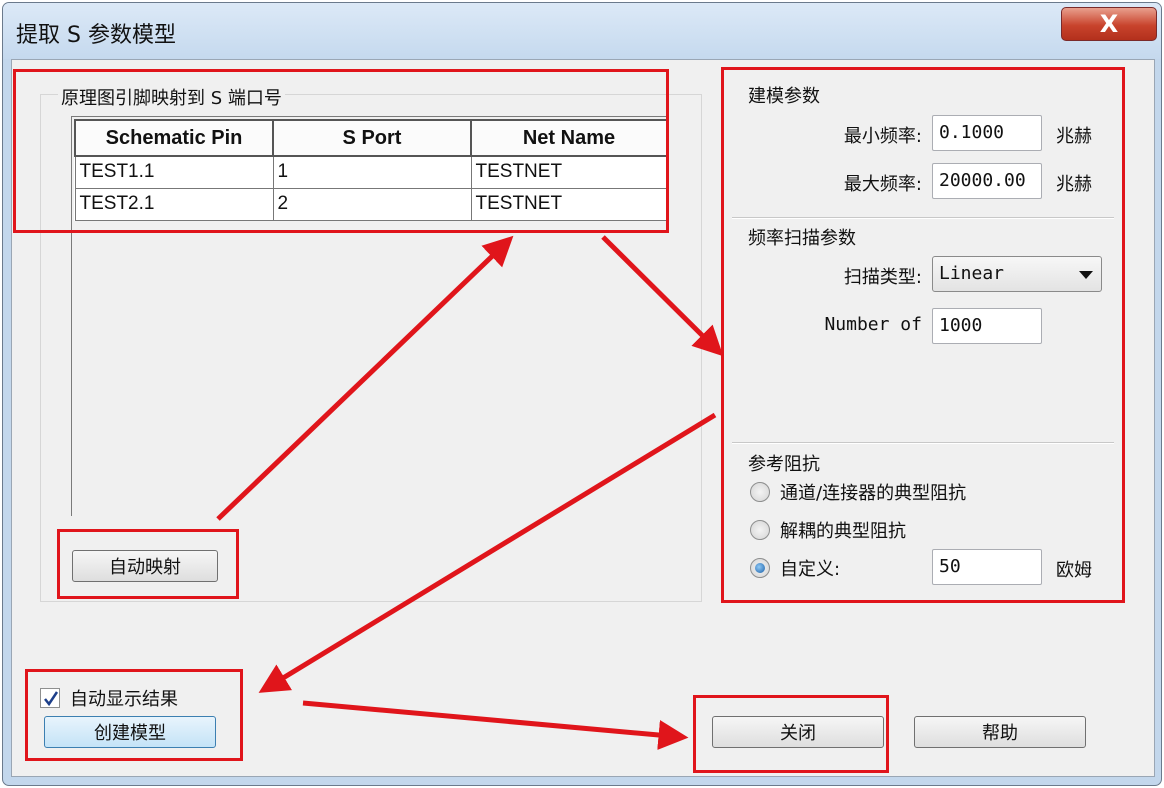  What do you see at coordinates (487, 552) in the screenshot?
I see `arrow-parameters-to-create` at bounding box center [487, 552].